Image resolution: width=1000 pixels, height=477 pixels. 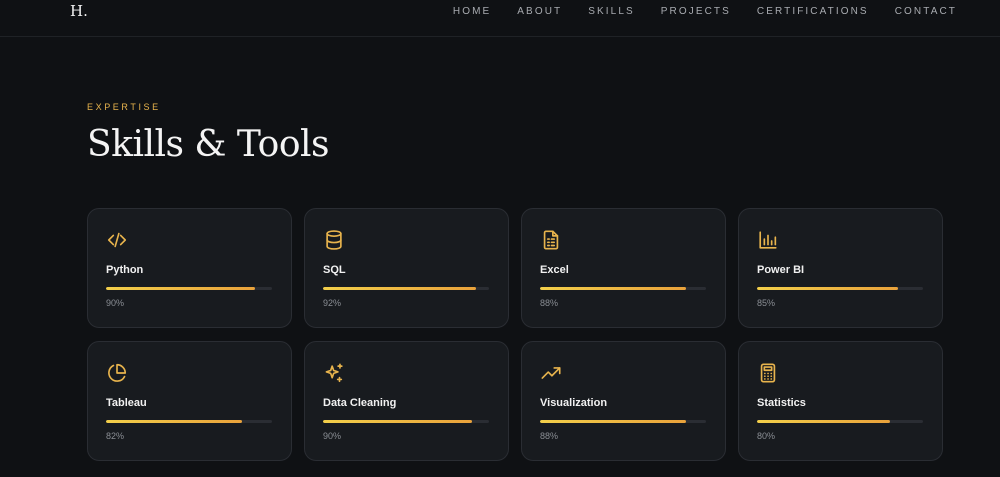 I want to click on skill-card-sql: SQL 92%, so click(x=406, y=268).